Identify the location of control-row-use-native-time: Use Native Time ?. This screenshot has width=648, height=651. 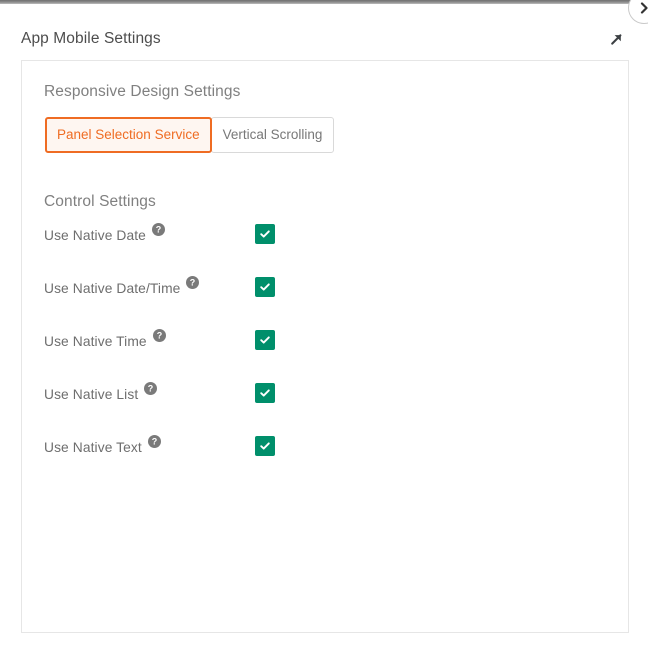
(169, 356).